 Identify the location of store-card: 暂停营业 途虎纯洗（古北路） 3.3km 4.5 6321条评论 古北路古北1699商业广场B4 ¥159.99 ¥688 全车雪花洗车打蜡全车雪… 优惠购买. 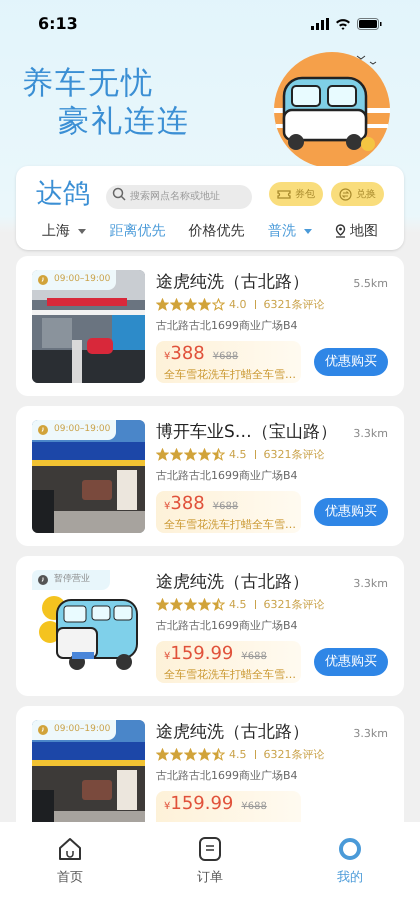
(210, 626).